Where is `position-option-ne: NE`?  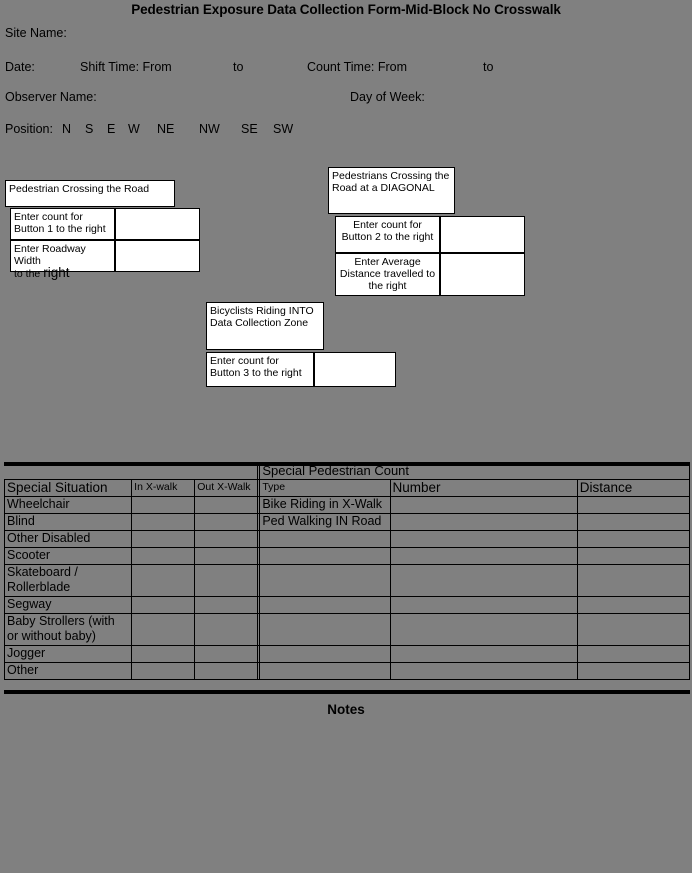 position-option-ne: NE is located at coordinates (165, 129).